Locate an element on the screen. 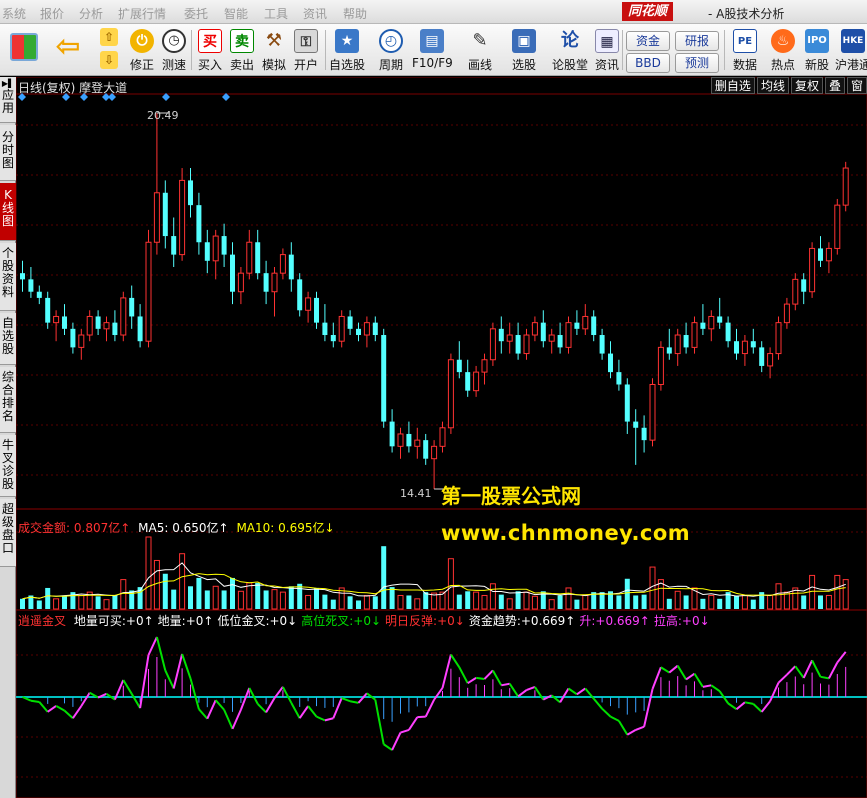  f10-button: ▤ F10/F9 is located at coordinates (432, 50).